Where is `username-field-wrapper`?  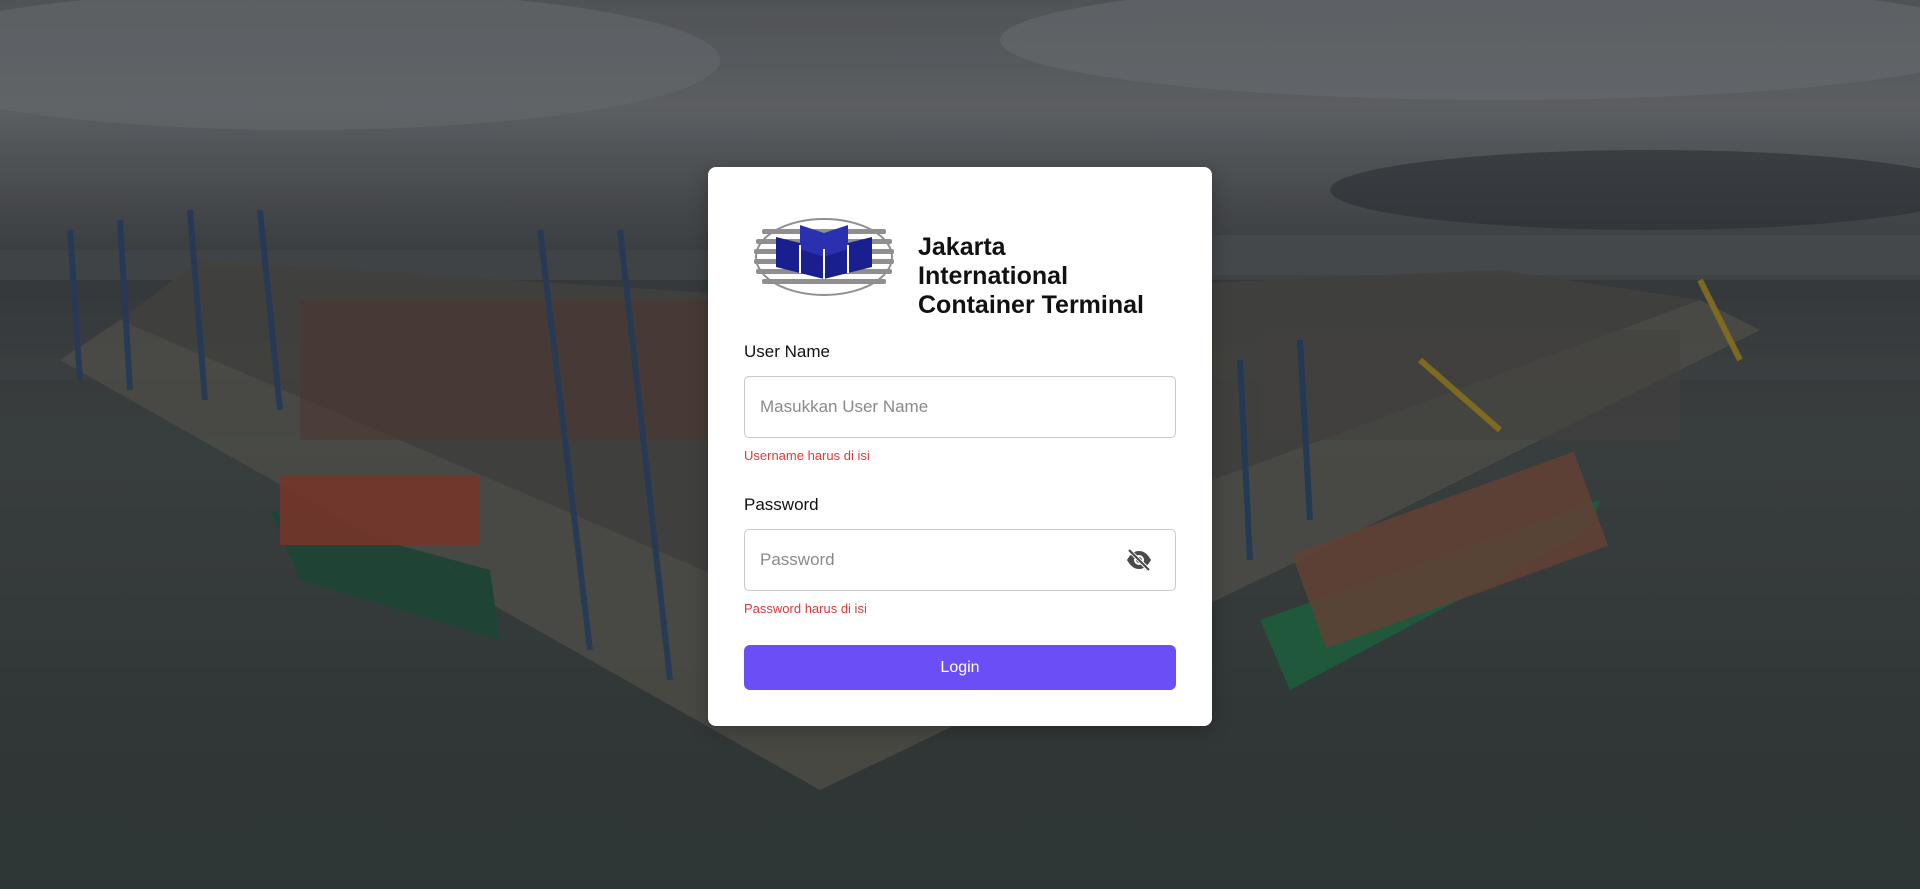
username-field-wrapper is located at coordinates (960, 407).